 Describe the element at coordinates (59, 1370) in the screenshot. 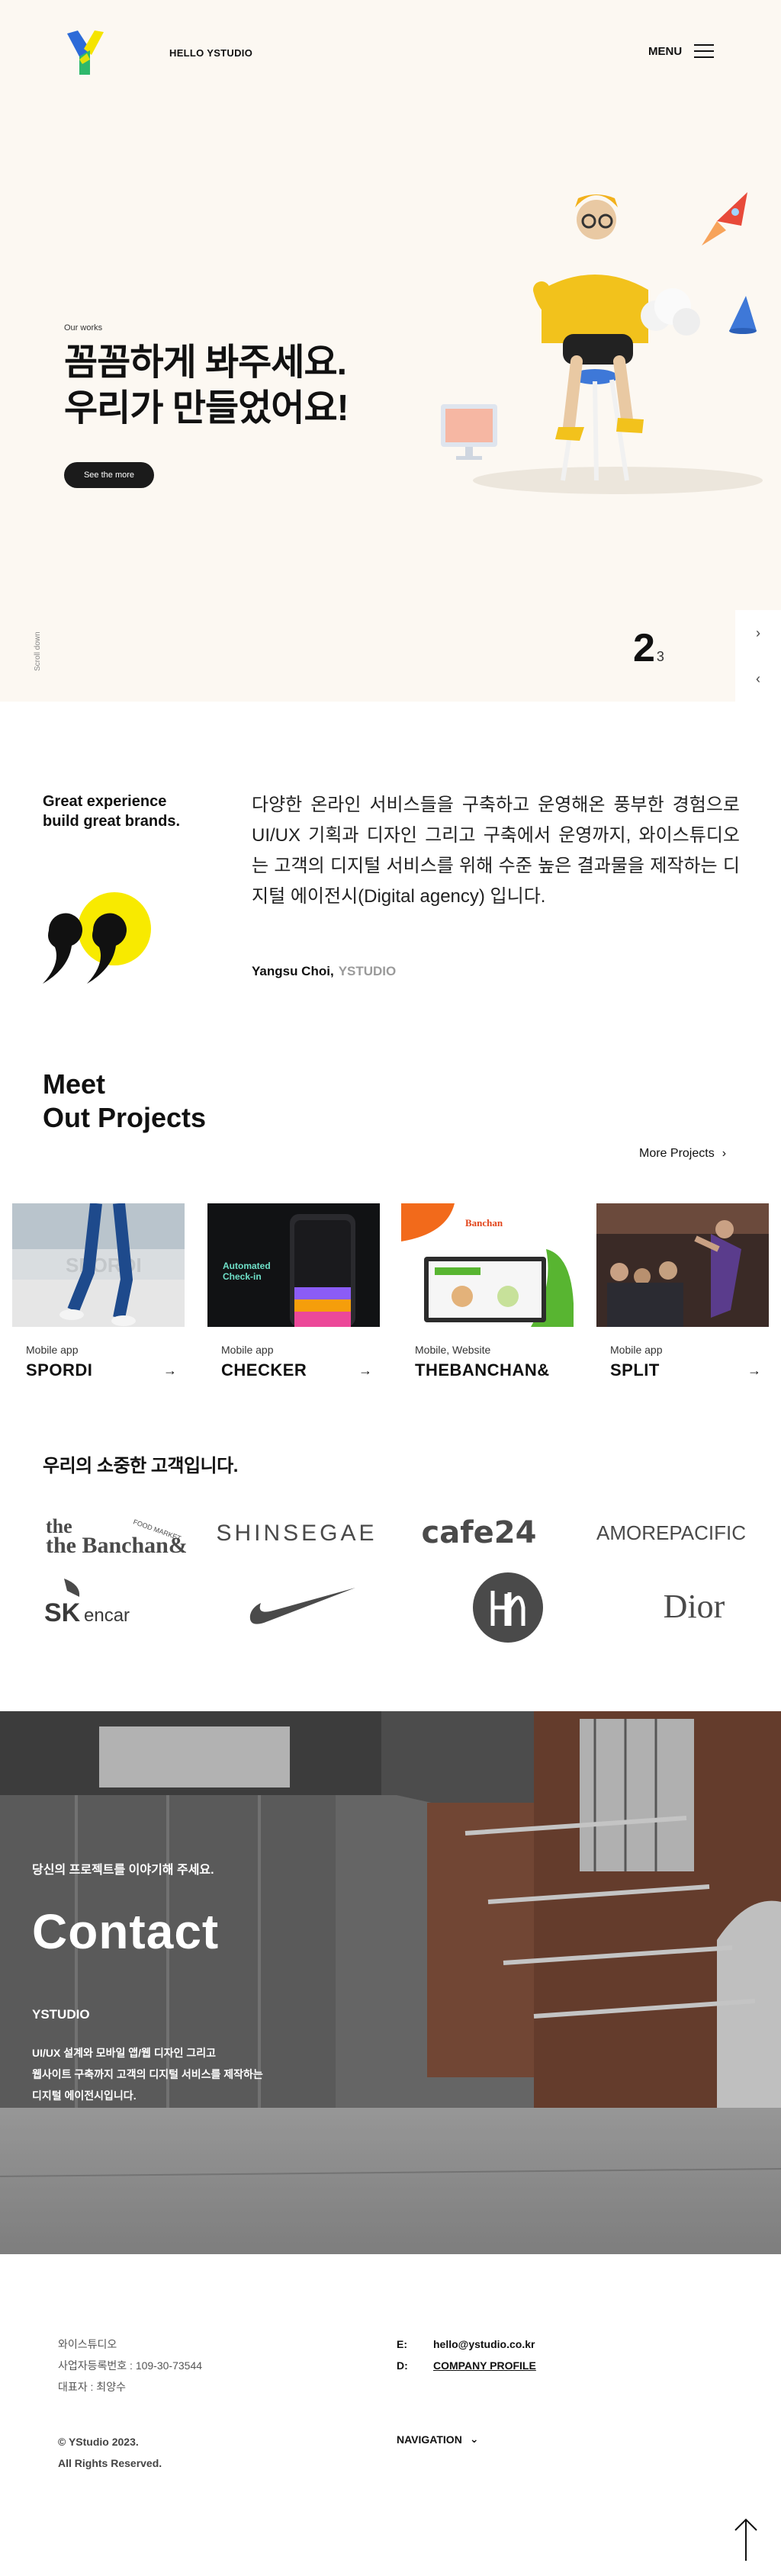

I see `project-name: SPORDI` at that location.